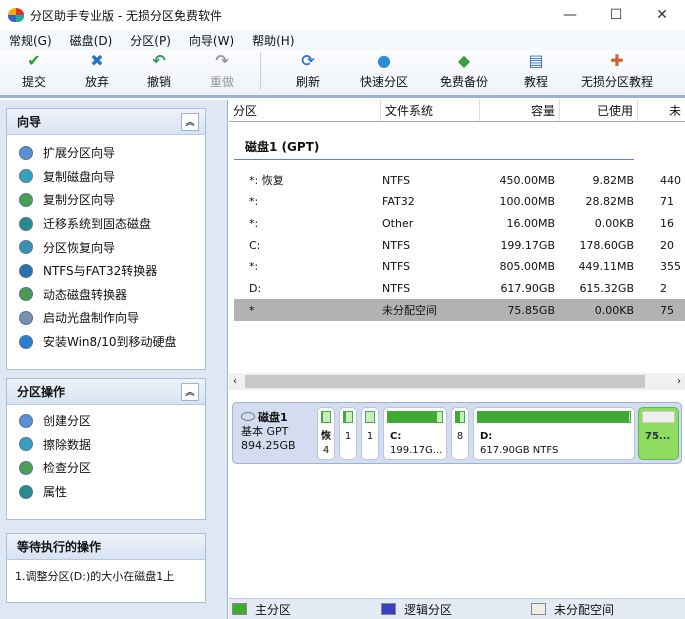 Image resolution: width=685 pixels, height=619 pixels. What do you see at coordinates (459, 223) in the screenshot?
I see `table-row: *: Other 16.00MB 0.00KB 16` at bounding box center [459, 223].